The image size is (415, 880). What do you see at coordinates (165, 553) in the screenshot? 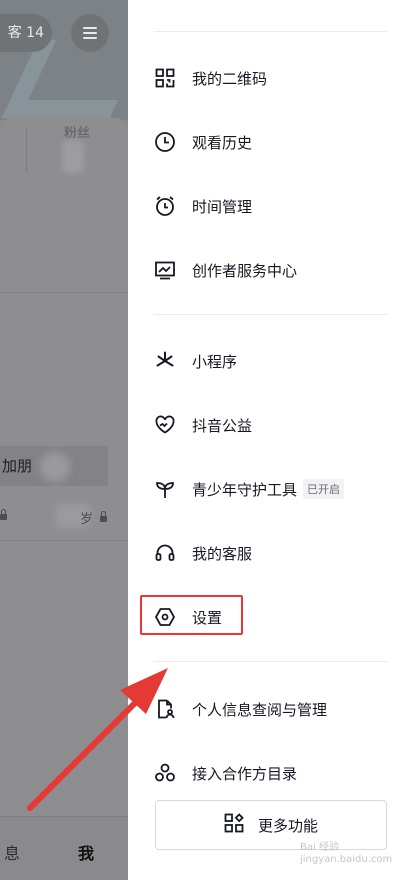
I see `headset-icon` at bounding box center [165, 553].